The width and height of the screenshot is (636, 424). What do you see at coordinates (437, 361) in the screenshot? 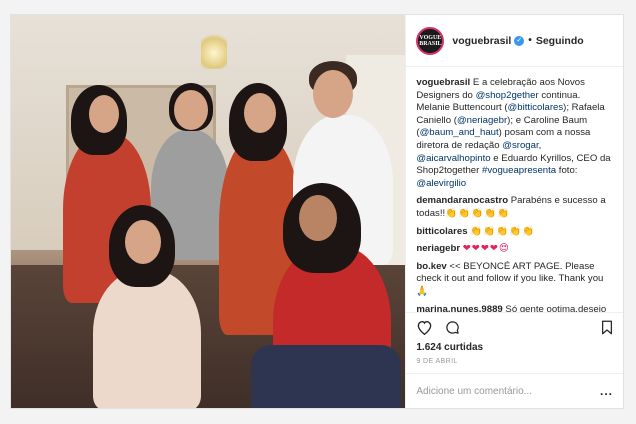
I see `post-date: 9 DE ABRIL` at bounding box center [437, 361].